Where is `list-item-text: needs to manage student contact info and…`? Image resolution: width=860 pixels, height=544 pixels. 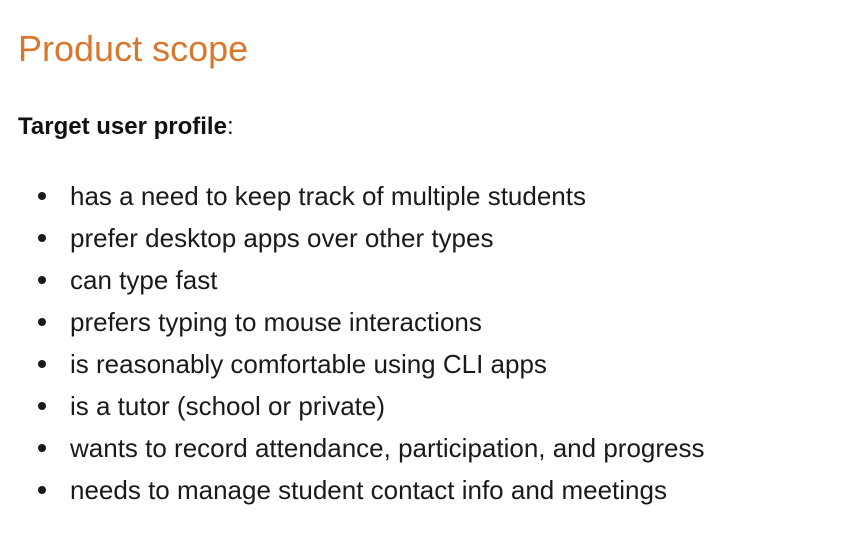
list-item-text: needs to manage student contact info and… is located at coordinates (368, 490).